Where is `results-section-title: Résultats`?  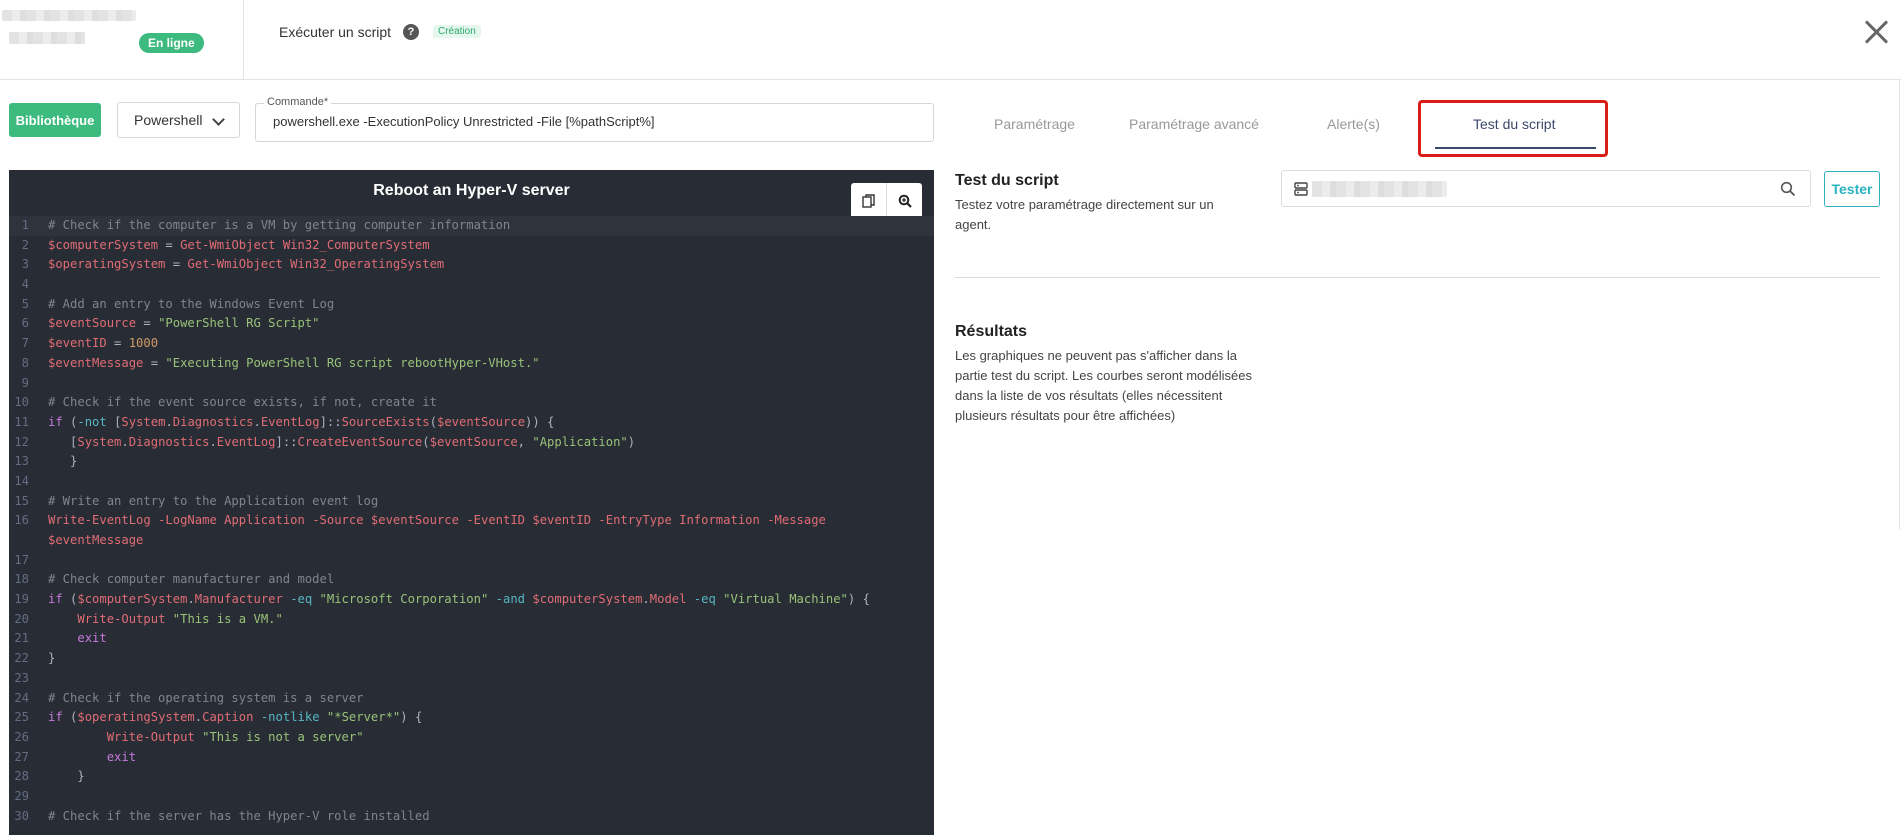 results-section-title: Résultats is located at coordinates (991, 331).